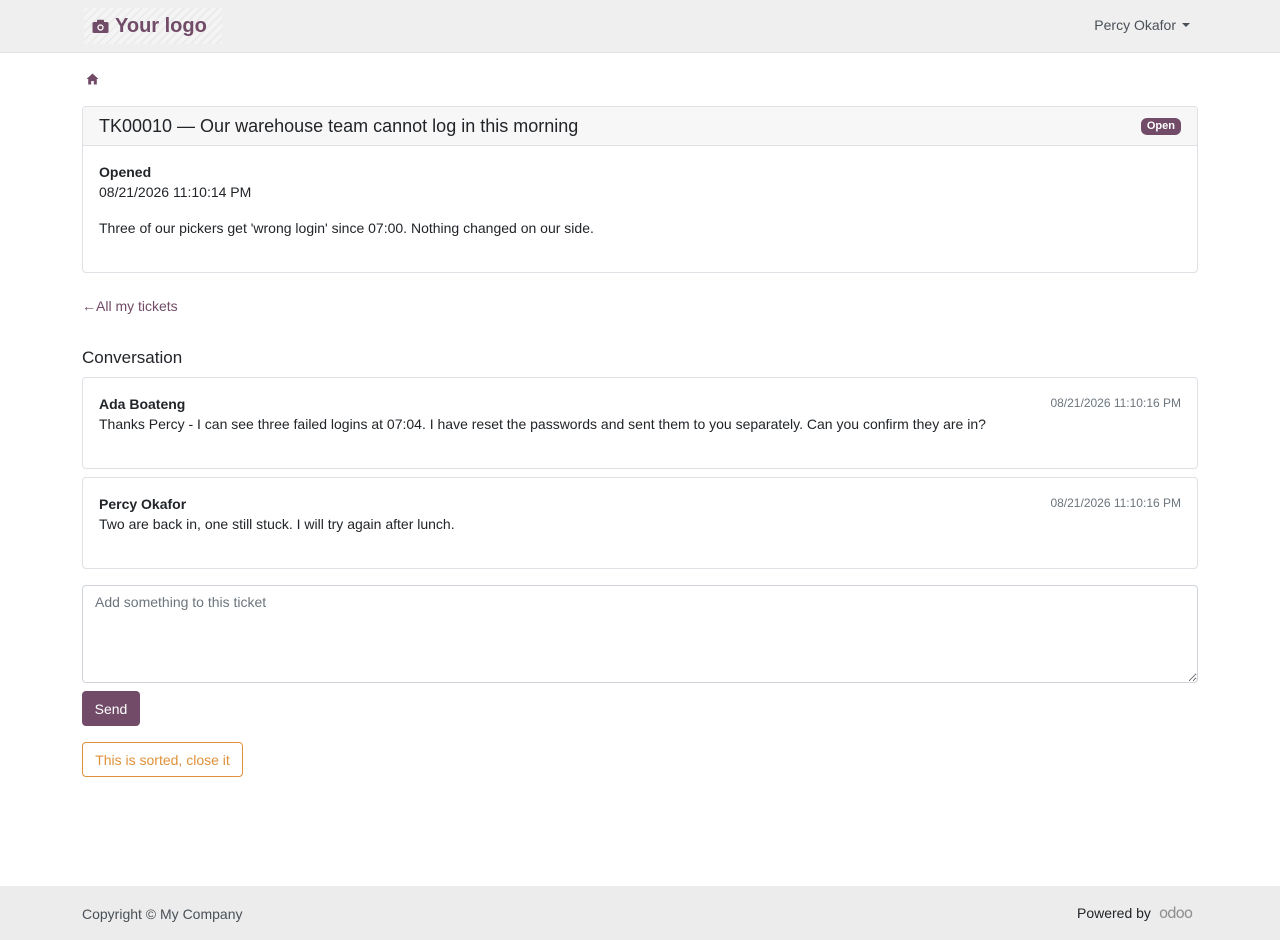 The image size is (1280, 940). I want to click on conversation-title: Conversation, so click(132, 357).